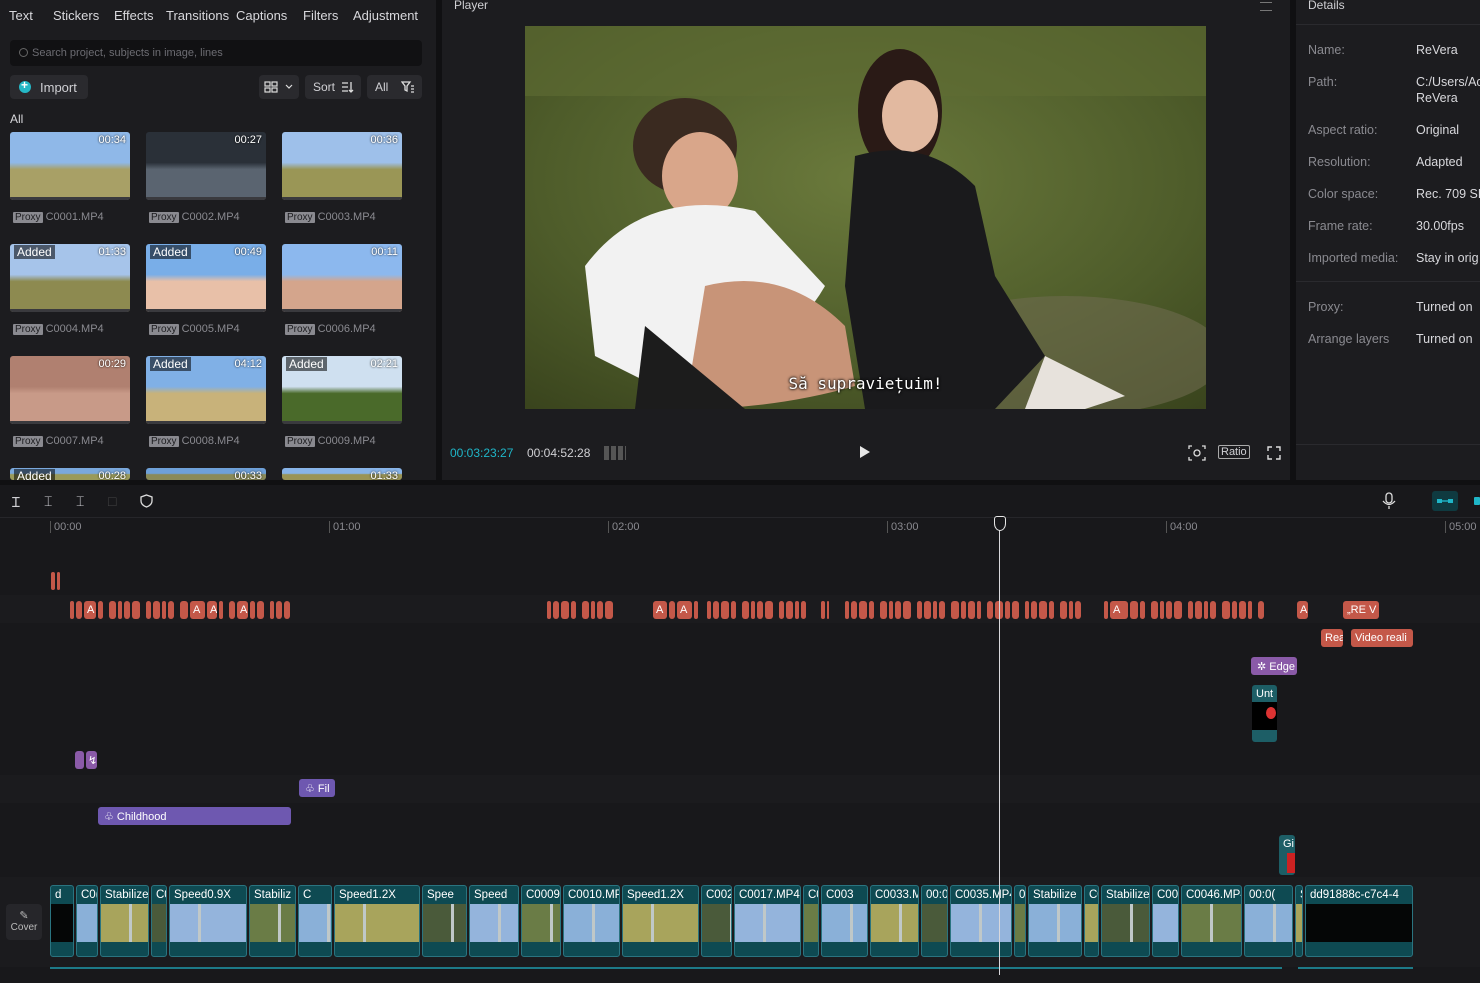 The image size is (1480, 983). What do you see at coordinates (70, 166) in the screenshot?
I see `media-thumbnail: 00:34` at bounding box center [70, 166].